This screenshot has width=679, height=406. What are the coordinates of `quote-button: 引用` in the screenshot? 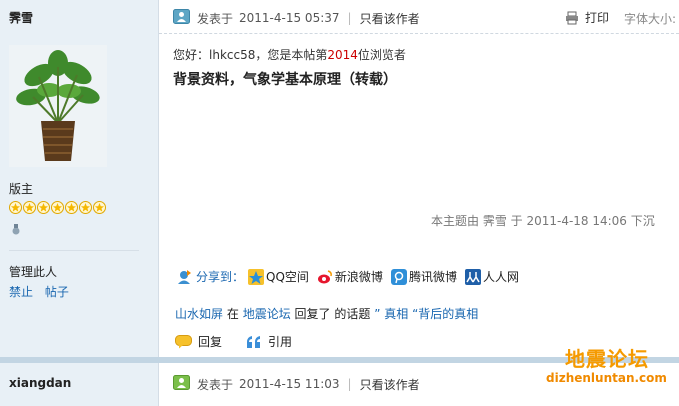 It's located at (269, 341).